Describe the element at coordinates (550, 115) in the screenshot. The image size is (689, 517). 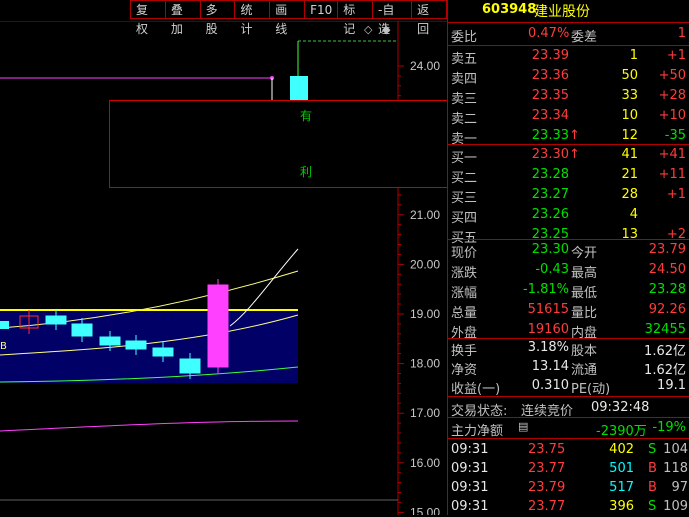
I see `asks-price: 23.34` at that location.